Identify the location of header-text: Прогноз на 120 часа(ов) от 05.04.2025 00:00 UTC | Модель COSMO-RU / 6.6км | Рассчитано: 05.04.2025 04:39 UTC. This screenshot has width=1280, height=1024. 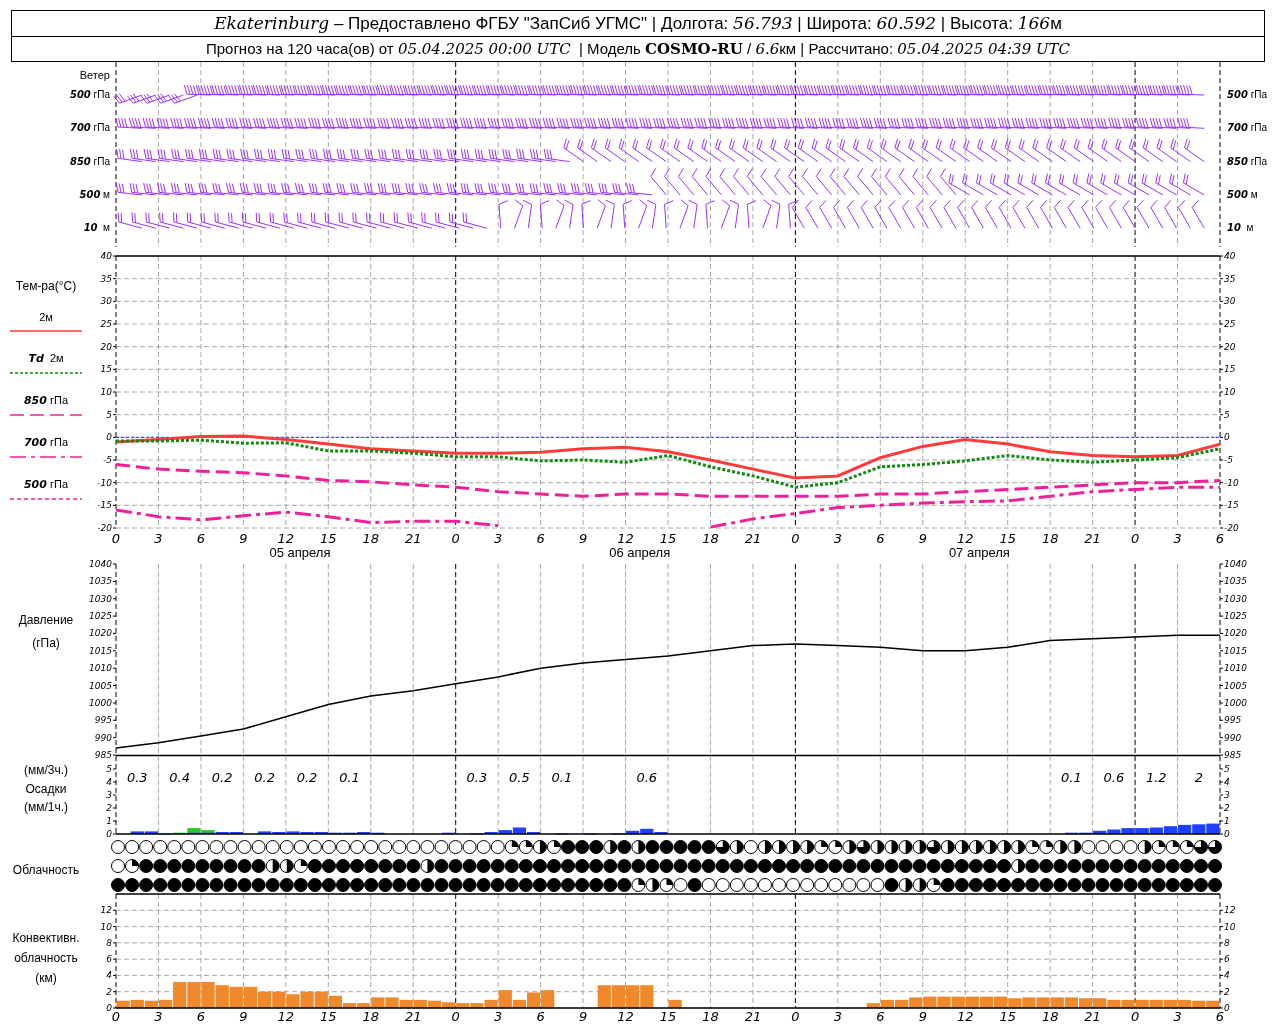
(638, 49).